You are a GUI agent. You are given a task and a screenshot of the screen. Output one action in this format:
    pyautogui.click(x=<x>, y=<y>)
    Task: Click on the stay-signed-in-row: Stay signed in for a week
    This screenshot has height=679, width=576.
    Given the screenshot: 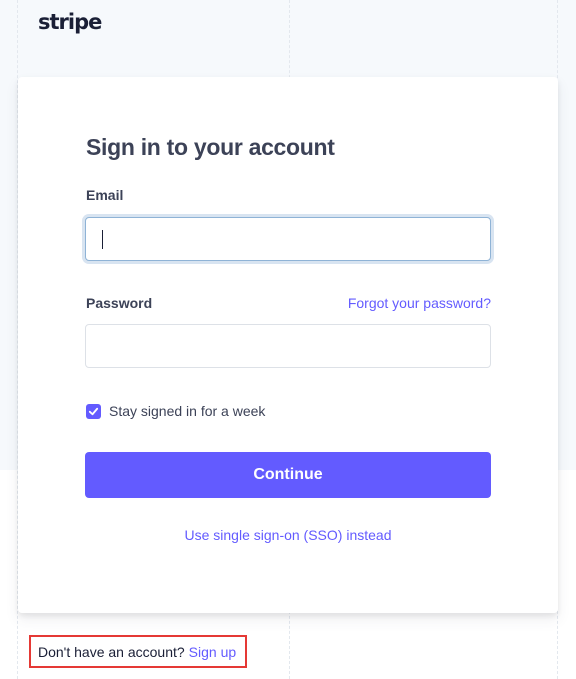 What is the action you would take?
    pyautogui.click(x=175, y=411)
    